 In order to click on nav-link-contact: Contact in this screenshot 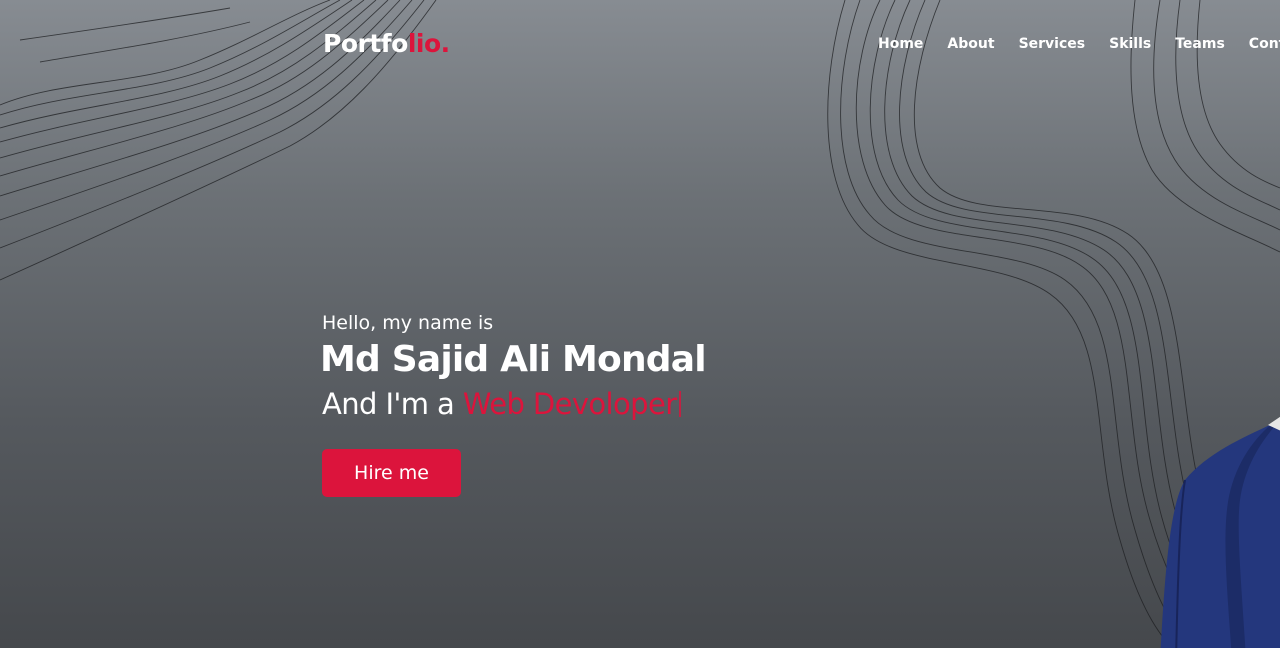, I will do `click(1264, 44)`.